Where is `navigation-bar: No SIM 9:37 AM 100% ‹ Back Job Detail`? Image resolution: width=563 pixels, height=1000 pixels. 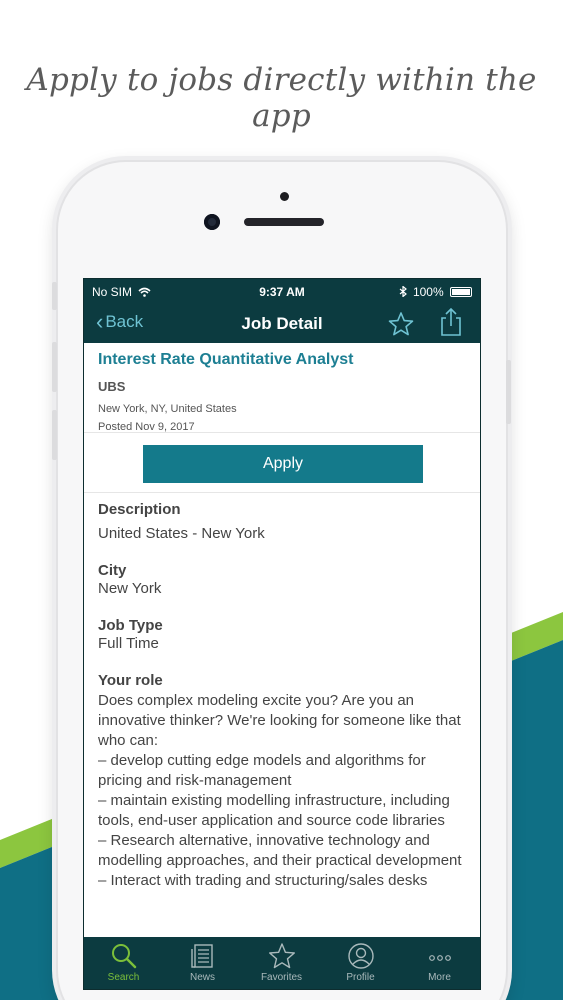 navigation-bar: No SIM 9:37 AM 100% ‹ Back Job Detail is located at coordinates (282, 311).